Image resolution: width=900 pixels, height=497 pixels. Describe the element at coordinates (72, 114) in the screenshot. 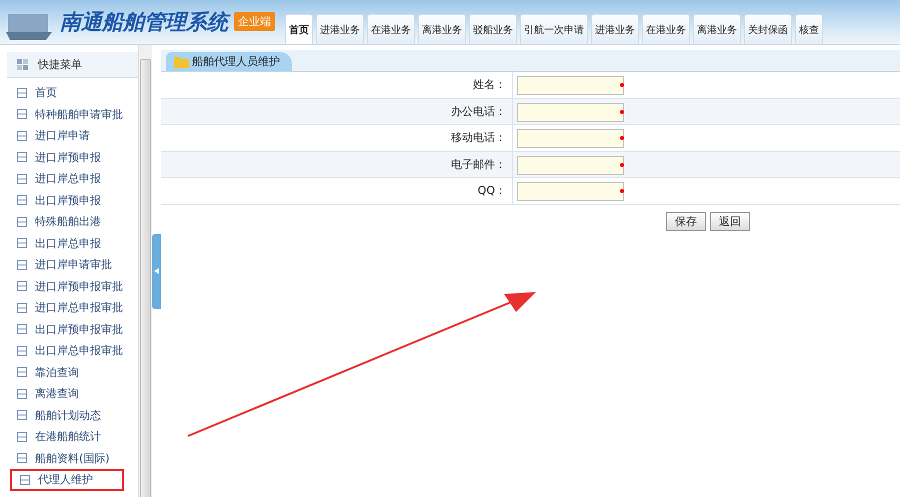

I see `menu-item: 特种船舶申请审批` at that location.